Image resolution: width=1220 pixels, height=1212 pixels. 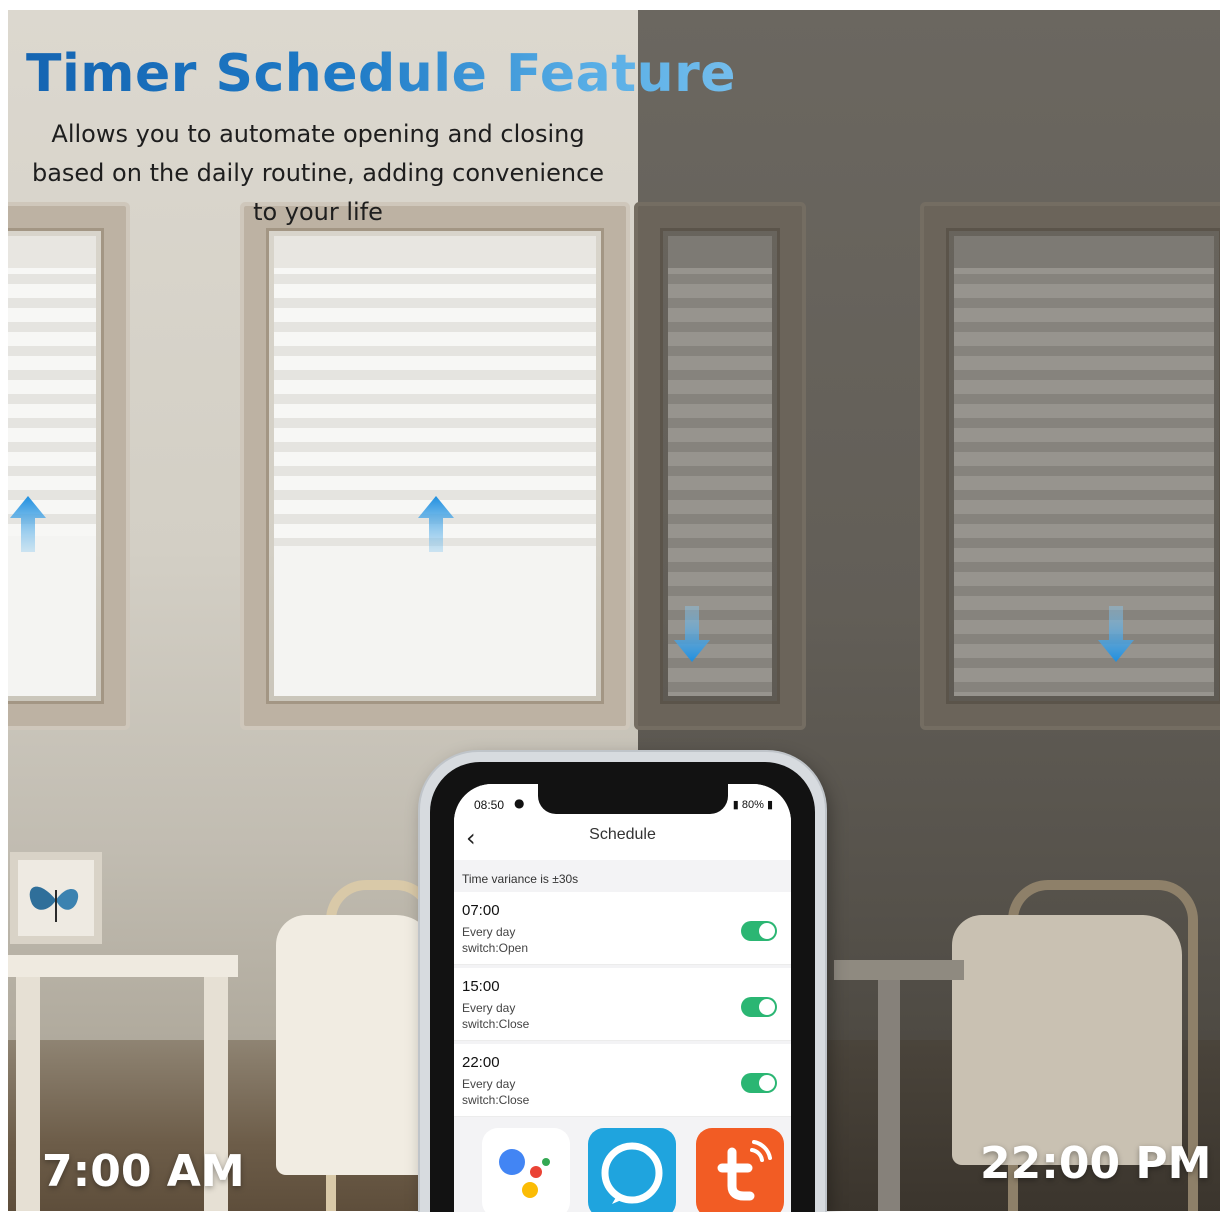 I want to click on alexa-icon, so click(x=632, y=1170).